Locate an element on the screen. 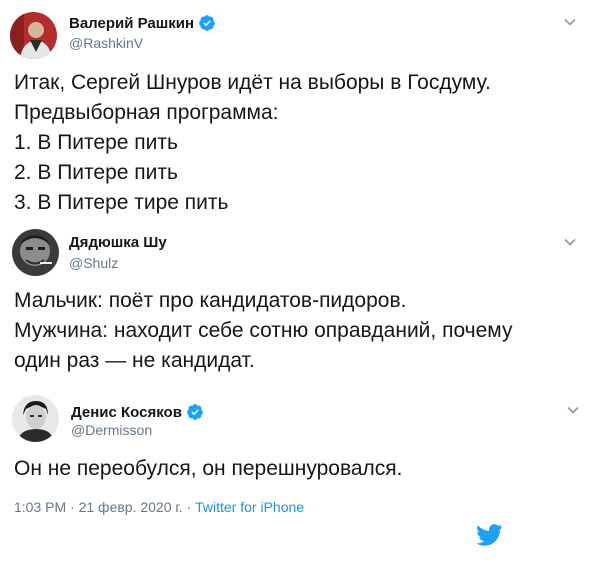 Image resolution: width=591 pixels, height=573 pixels. tweet-text-line: 3. В Питере тире пить is located at coordinates (121, 202).